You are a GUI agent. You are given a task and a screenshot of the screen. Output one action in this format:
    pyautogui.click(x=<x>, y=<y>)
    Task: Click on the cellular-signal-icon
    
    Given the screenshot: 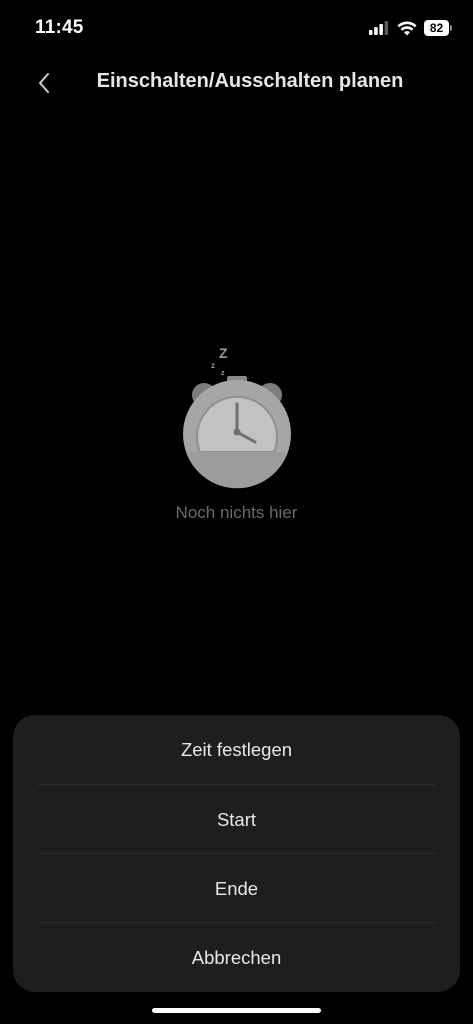 What is the action you would take?
    pyautogui.click(x=379, y=28)
    